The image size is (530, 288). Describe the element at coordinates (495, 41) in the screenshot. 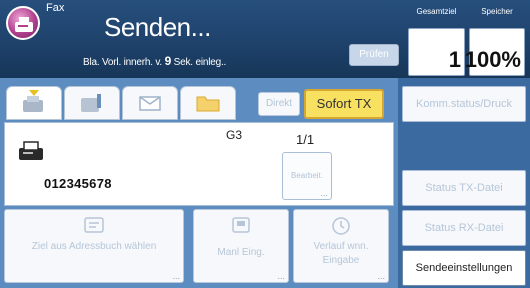

I see `memory-counter: Speicher 100%` at that location.